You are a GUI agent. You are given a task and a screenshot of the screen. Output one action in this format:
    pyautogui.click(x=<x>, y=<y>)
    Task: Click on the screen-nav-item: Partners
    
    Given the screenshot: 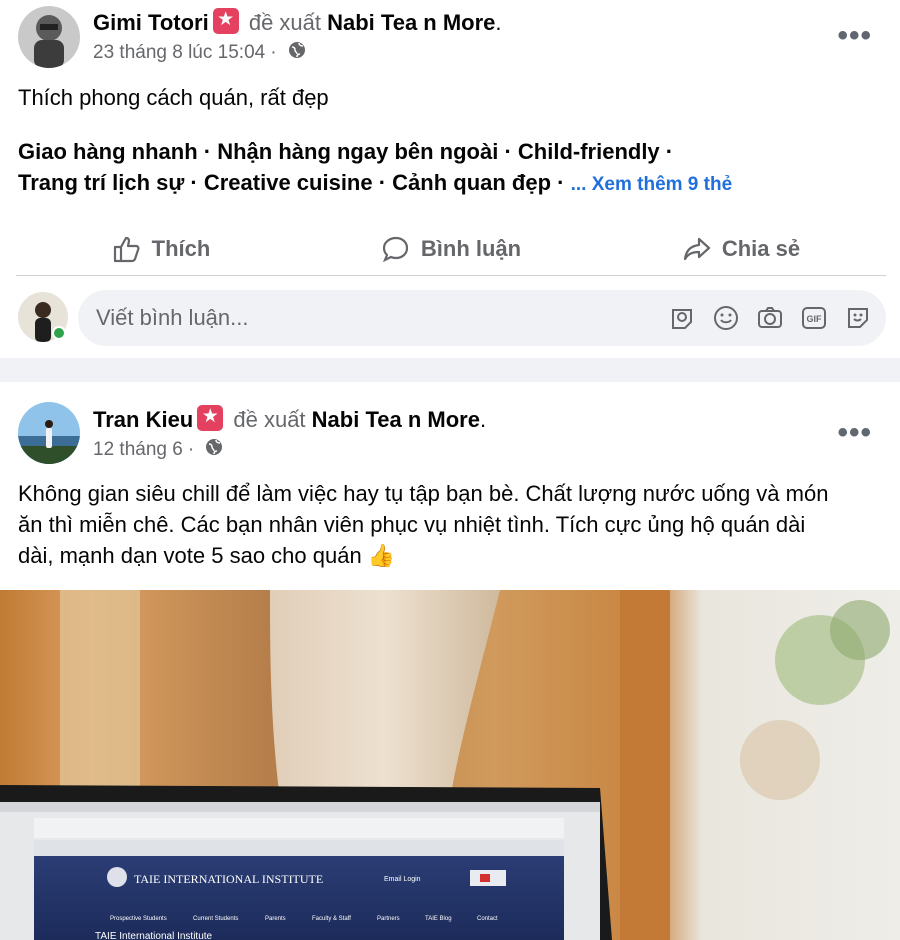 What is the action you would take?
    pyautogui.click(x=388, y=919)
    